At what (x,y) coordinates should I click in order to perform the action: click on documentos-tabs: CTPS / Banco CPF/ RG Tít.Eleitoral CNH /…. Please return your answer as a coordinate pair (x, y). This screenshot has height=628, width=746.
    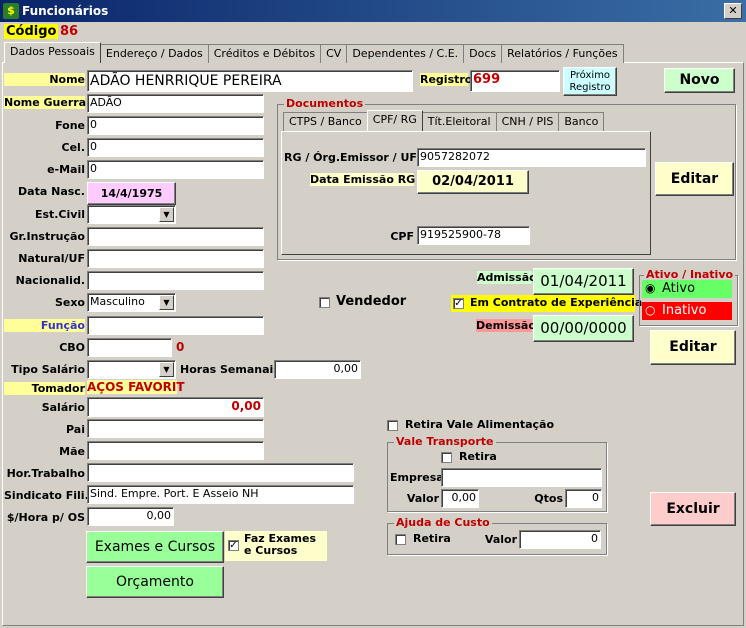
    Looking at the image, I should click on (444, 120).